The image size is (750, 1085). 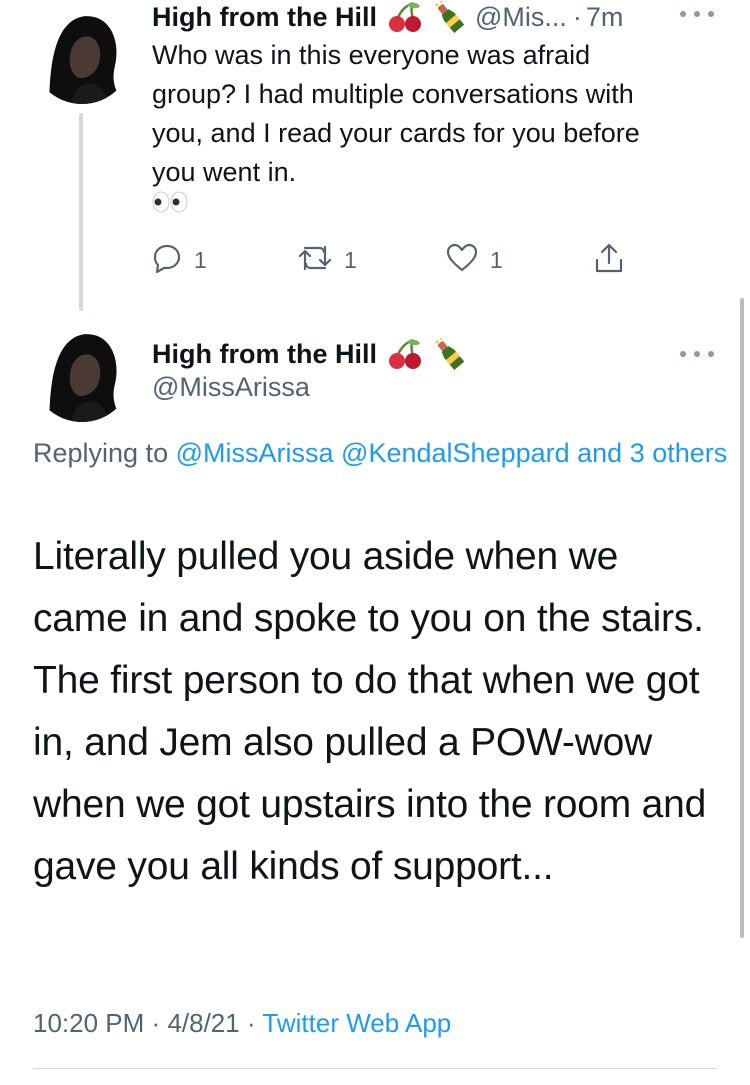 What do you see at coordinates (496, 259) in the screenshot?
I see `like-count: 1` at bounding box center [496, 259].